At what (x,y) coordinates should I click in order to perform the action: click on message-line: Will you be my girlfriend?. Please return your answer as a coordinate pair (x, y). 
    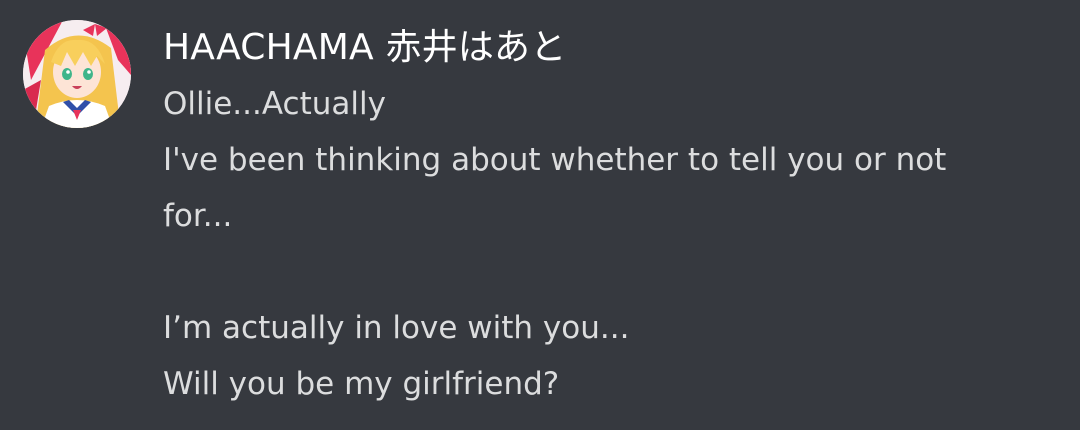
    Looking at the image, I should click on (361, 384).